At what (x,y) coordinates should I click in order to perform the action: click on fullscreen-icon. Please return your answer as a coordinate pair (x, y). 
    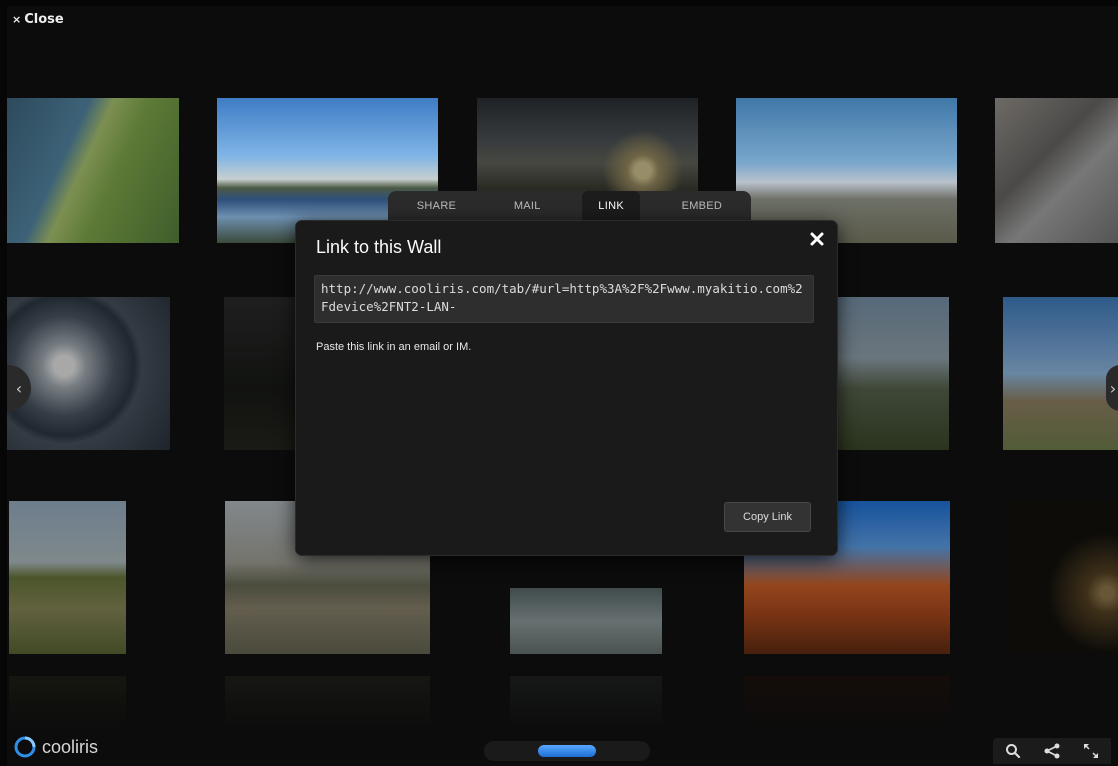
    Looking at the image, I should click on (1091, 751).